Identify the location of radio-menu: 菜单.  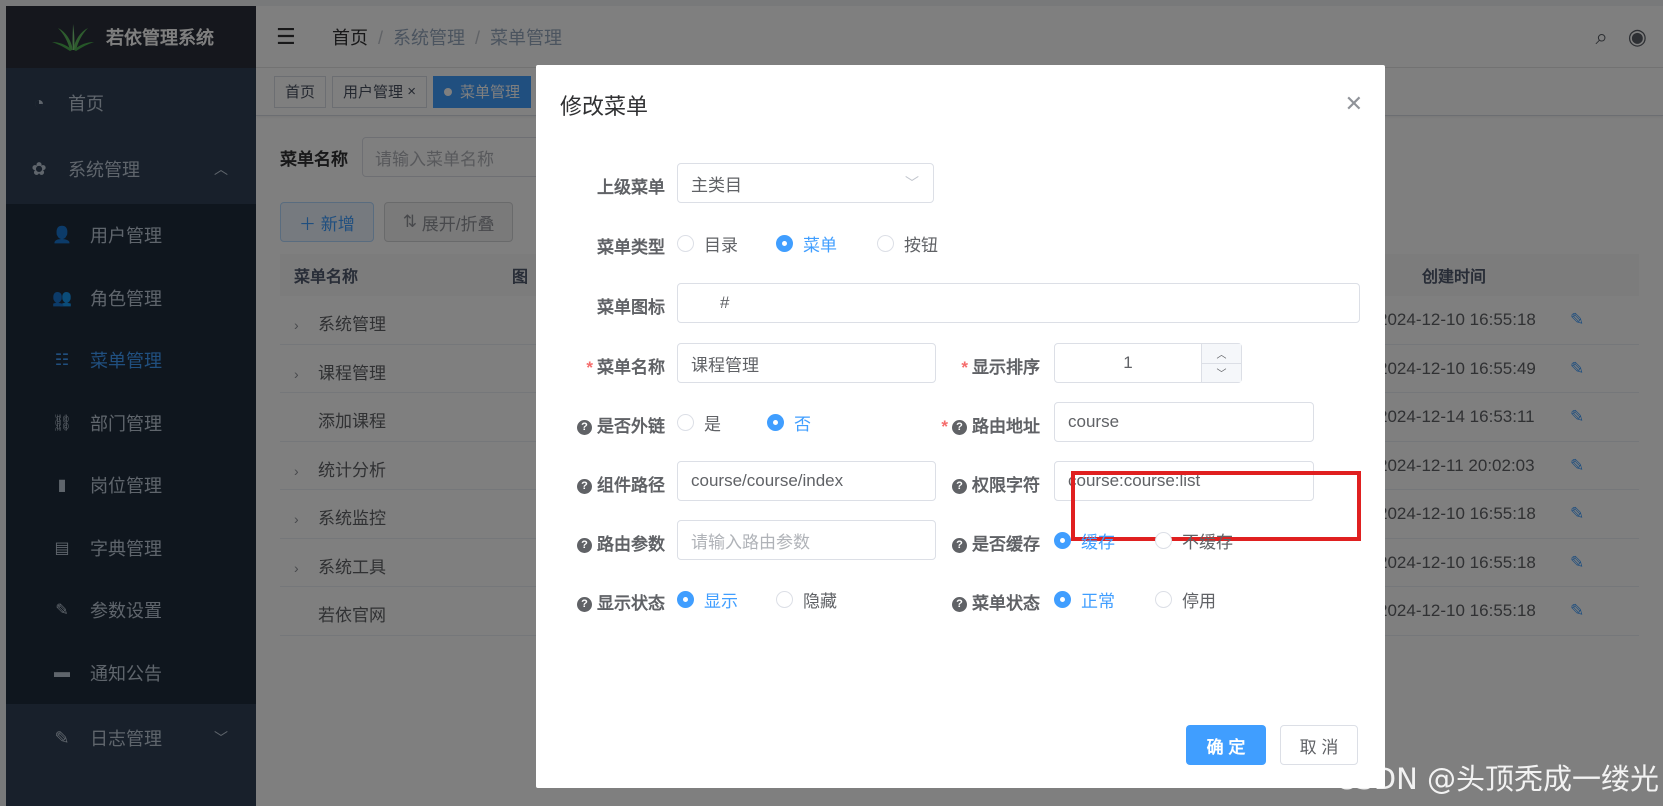
(806, 243).